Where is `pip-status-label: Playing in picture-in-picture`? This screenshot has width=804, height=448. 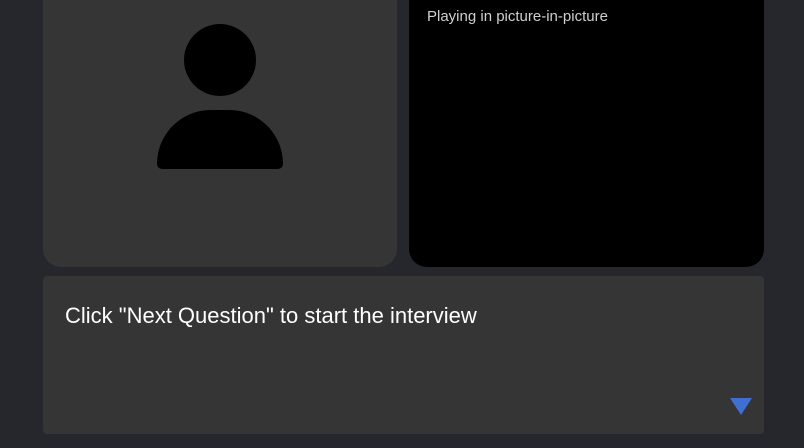 pip-status-label: Playing in picture-in-picture is located at coordinates (517, 16).